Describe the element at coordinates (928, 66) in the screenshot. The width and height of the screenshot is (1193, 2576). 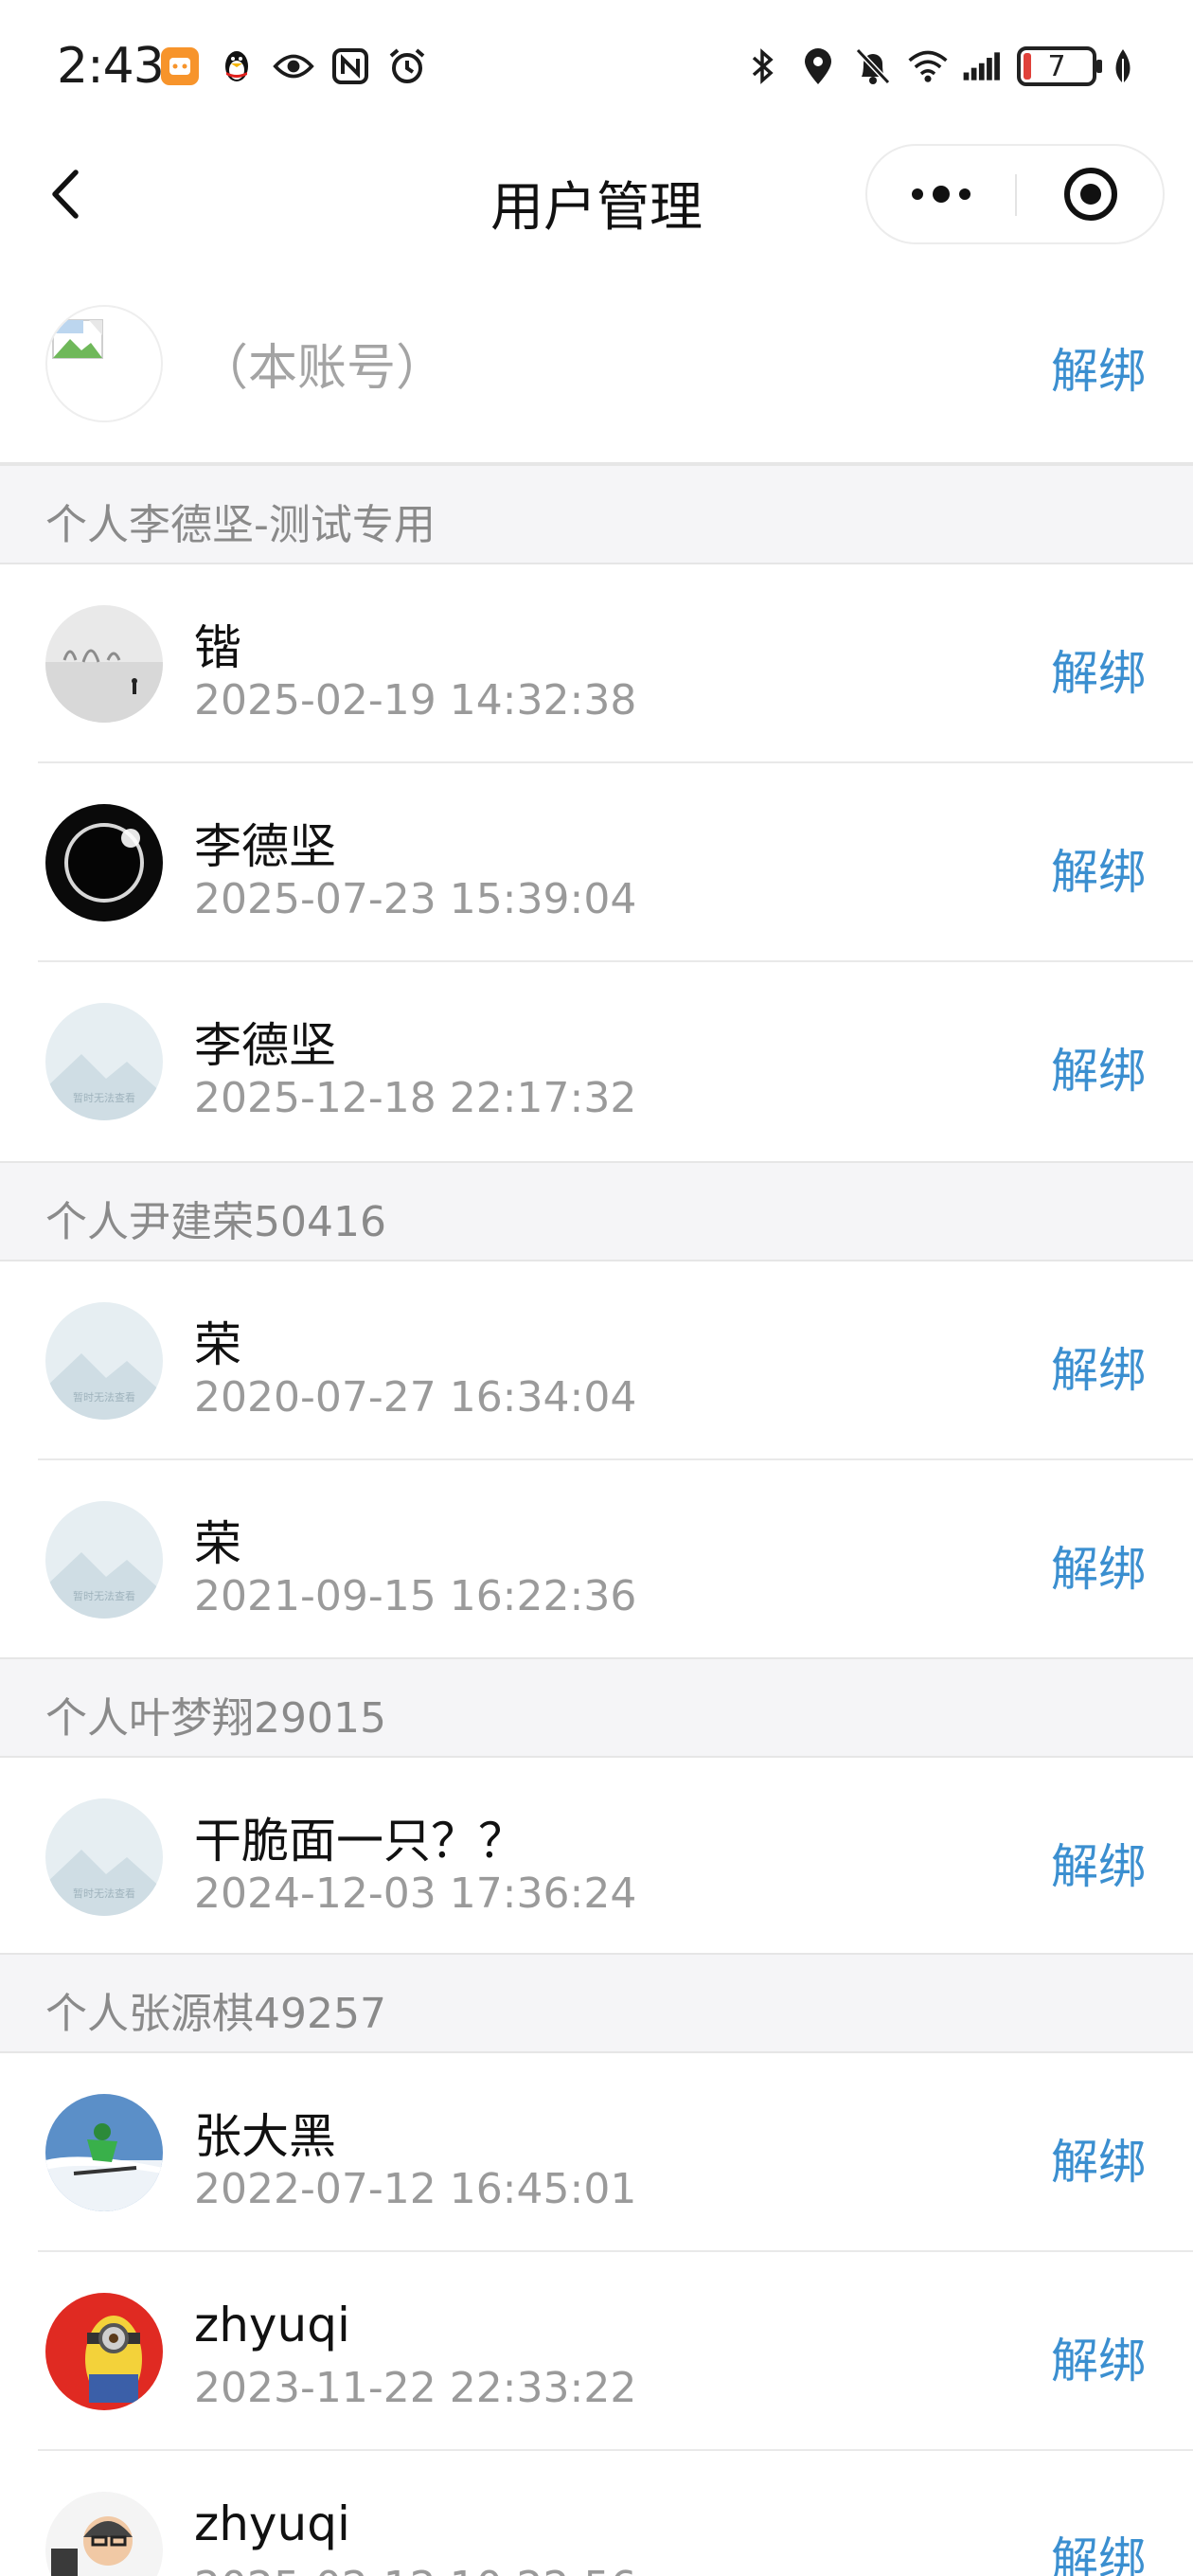
I see `wifi-icon` at that location.